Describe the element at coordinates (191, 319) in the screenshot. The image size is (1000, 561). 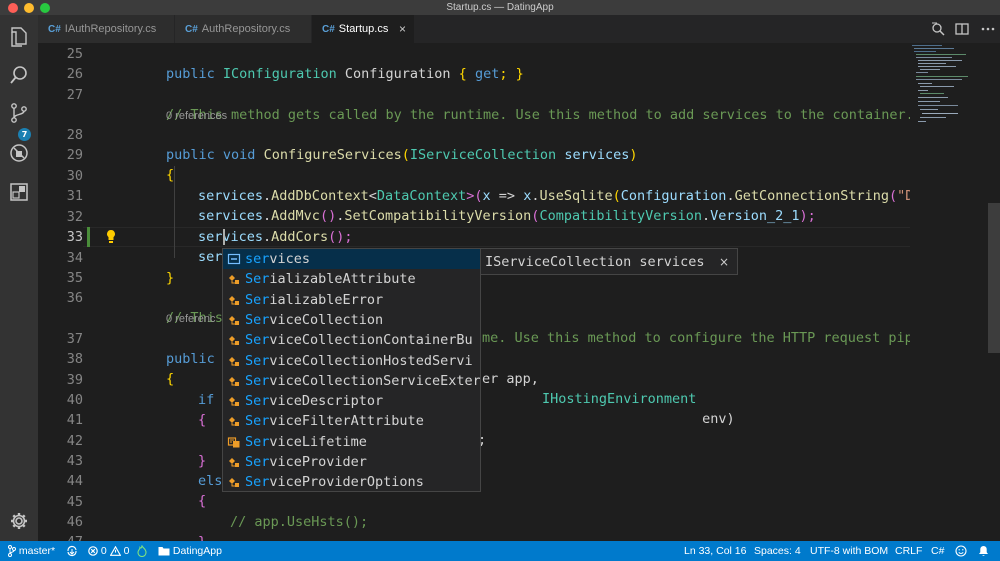
I see `codelens-references: 0 referenc` at that location.